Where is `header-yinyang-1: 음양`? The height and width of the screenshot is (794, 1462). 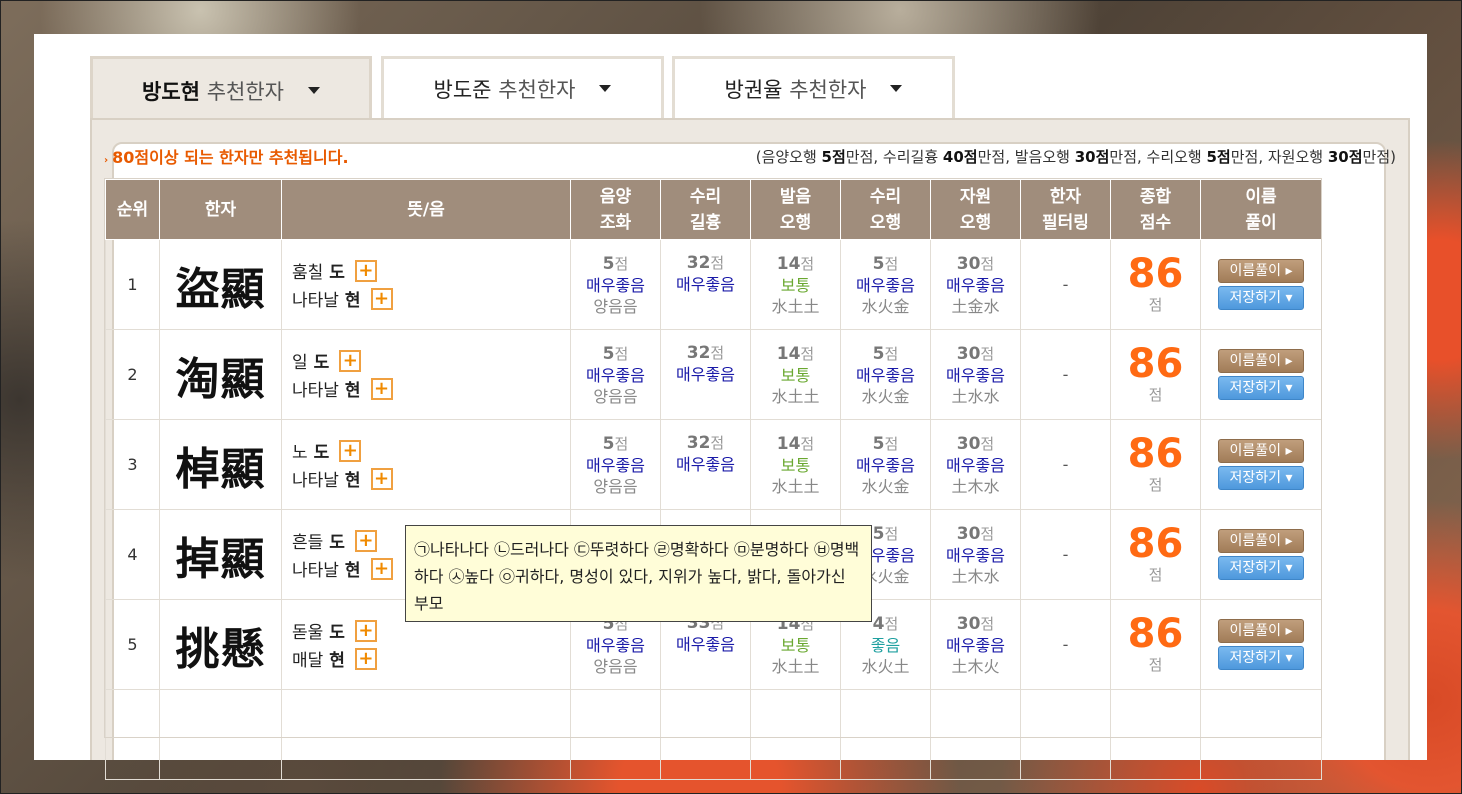
header-yinyang-1: 음양 is located at coordinates (615, 196).